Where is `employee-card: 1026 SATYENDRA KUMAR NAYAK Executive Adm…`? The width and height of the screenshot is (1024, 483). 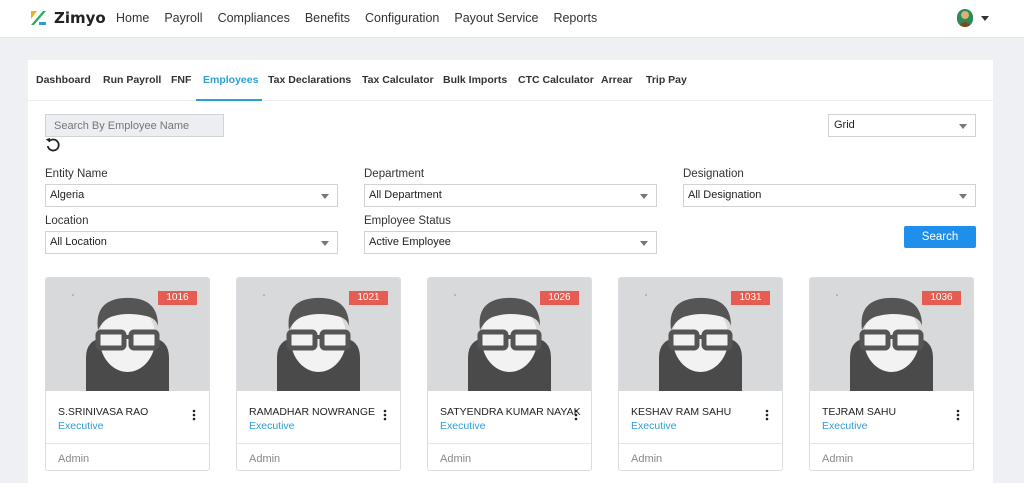 employee-card: 1026 SATYENDRA KUMAR NAYAK Executive Adm… is located at coordinates (509, 374).